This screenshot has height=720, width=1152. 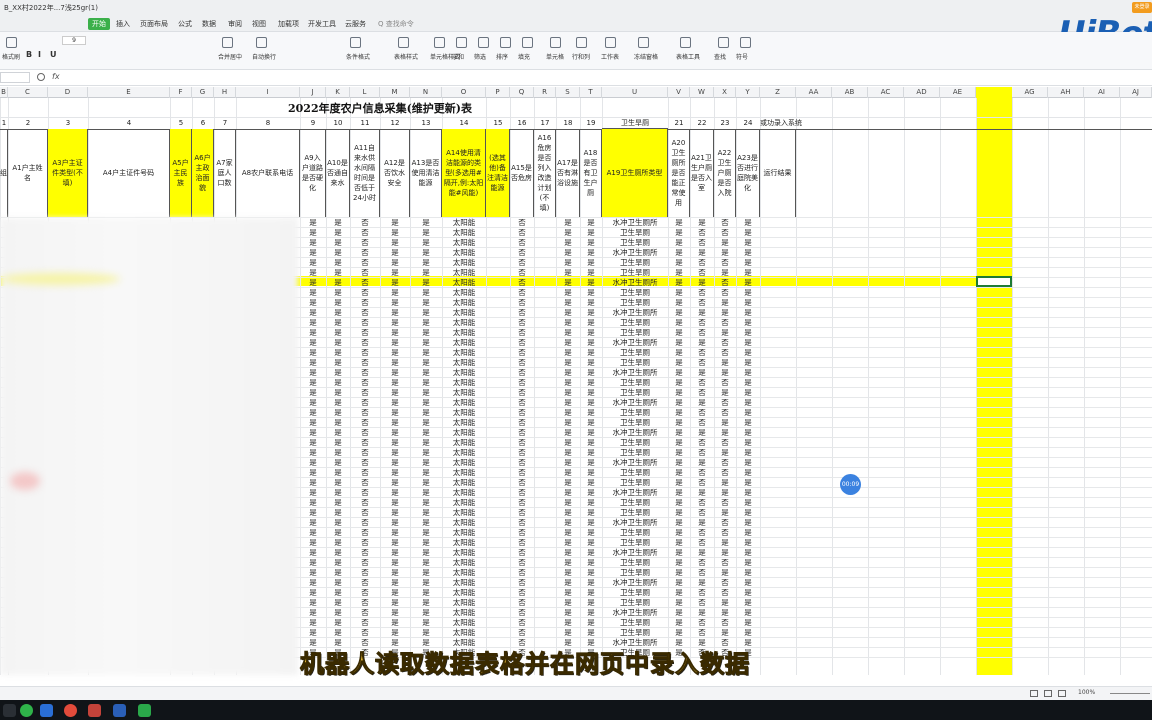 What do you see at coordinates (545, 92) in the screenshot?
I see `column-header-R: R` at bounding box center [545, 92].